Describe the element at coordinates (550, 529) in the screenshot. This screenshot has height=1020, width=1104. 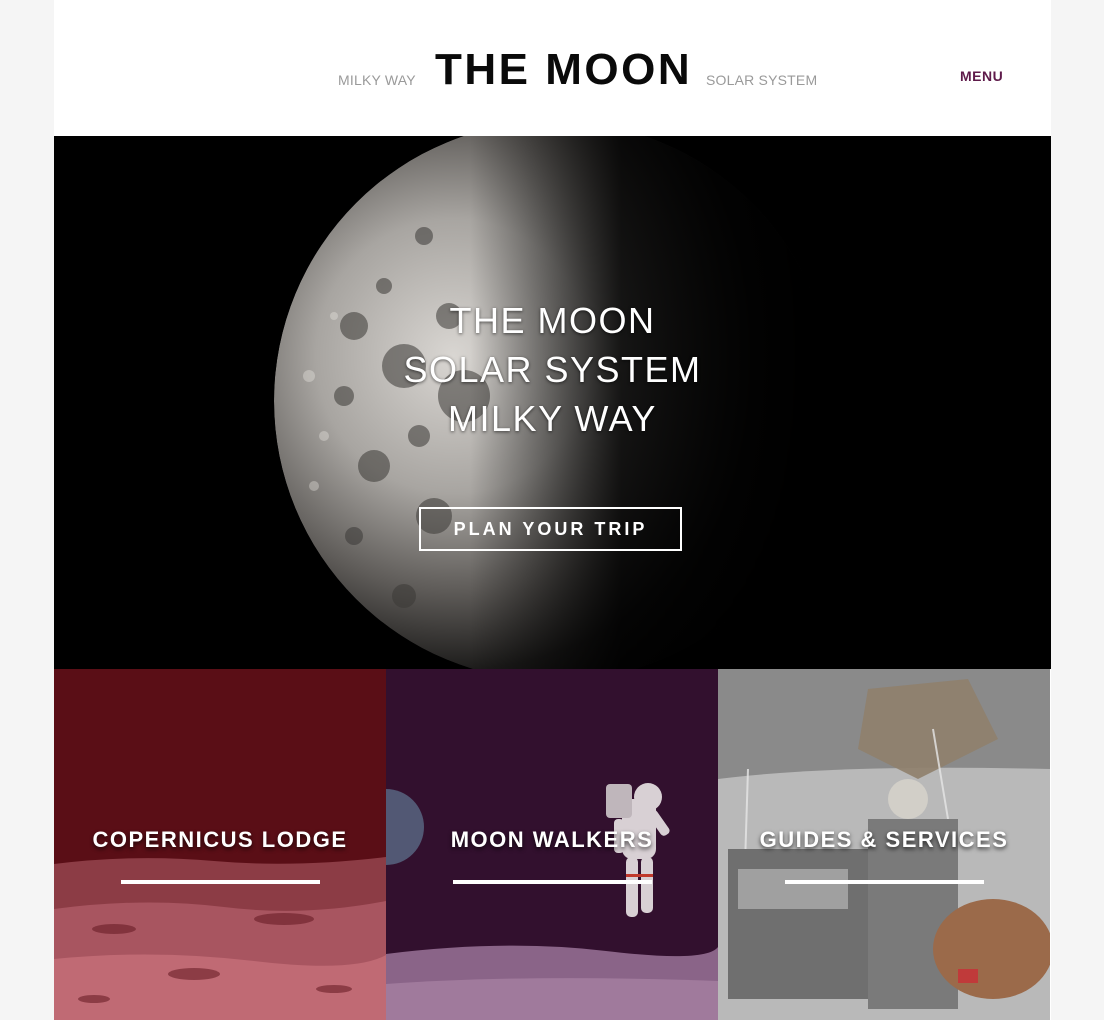
I see `plan-your-trip-button: PLAN YOUR TRIP` at that location.